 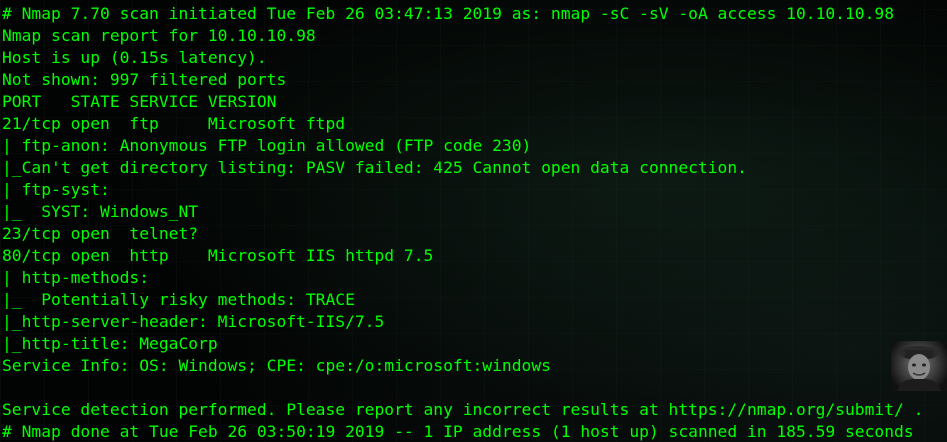 What do you see at coordinates (134, 57) in the screenshot?
I see `terminal-line: Host is up (0.15s latency).` at bounding box center [134, 57].